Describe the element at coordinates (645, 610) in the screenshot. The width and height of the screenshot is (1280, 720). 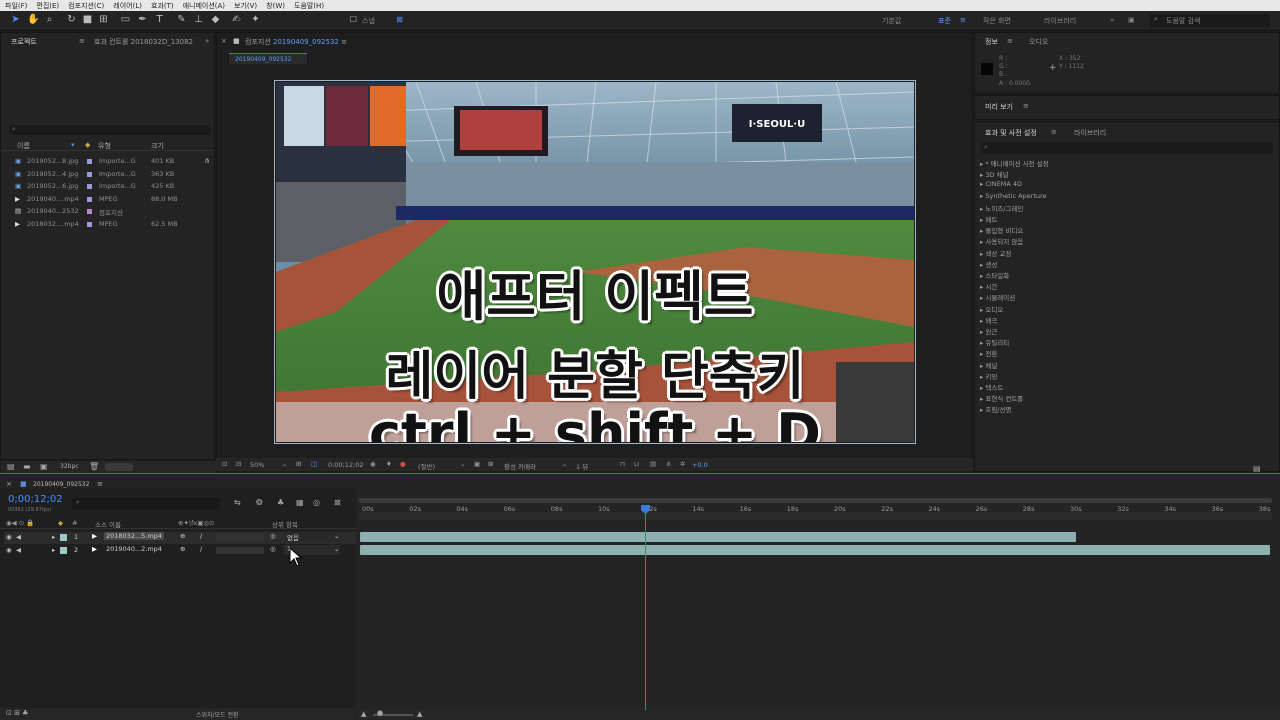
I see `current-time-indicator` at that location.